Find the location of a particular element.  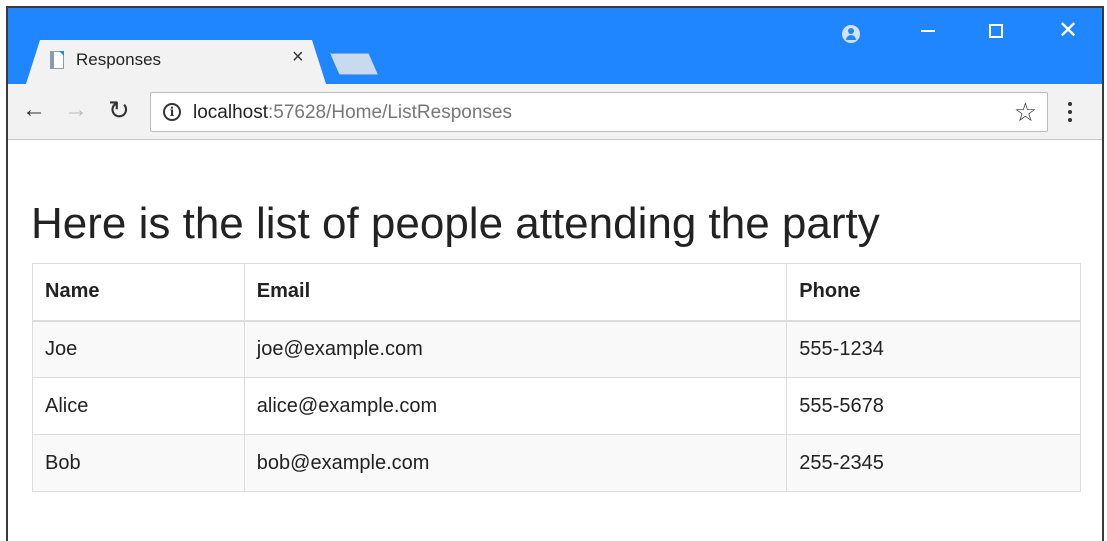

back-arrow-icon: ← is located at coordinates (34, 110).